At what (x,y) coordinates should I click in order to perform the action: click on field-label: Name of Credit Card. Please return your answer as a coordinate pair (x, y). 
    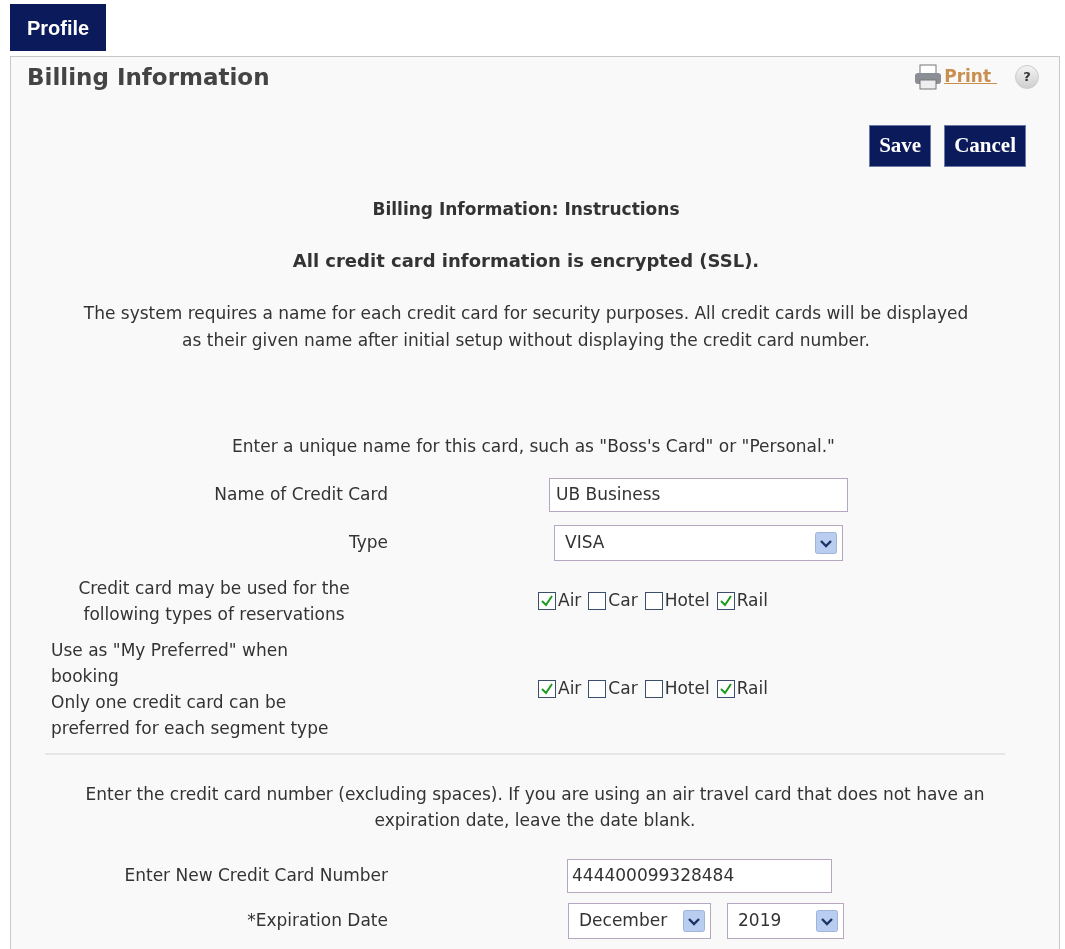
    Looking at the image, I should click on (301, 494).